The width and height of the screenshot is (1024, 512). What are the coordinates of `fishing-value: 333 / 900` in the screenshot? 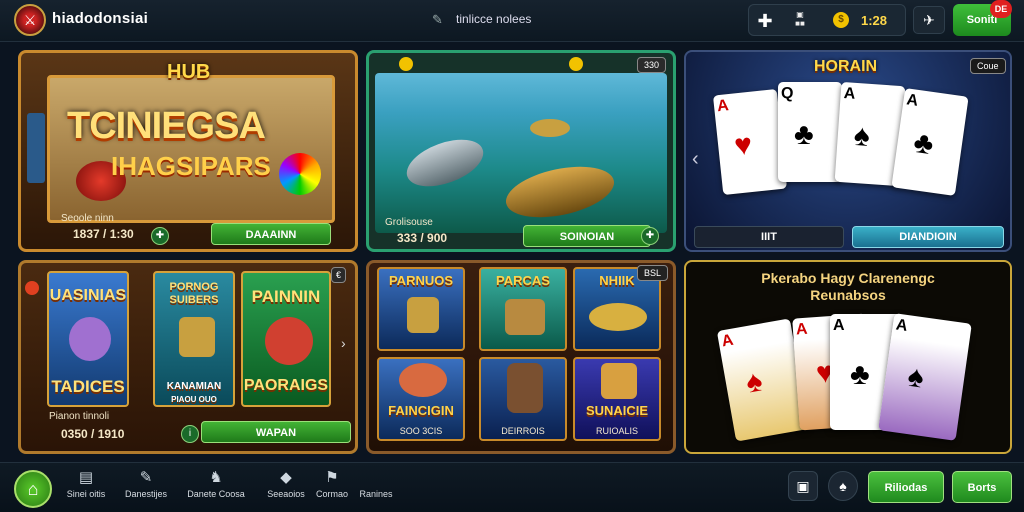 It's located at (422, 238).